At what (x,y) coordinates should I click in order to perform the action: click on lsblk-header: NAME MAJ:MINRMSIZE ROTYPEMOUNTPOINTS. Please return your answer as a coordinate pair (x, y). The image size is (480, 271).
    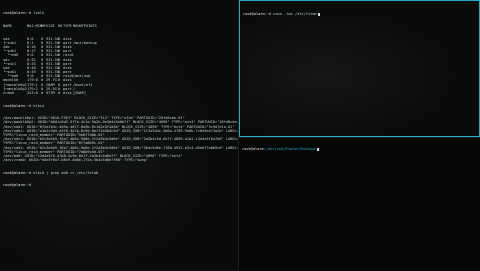
    Looking at the image, I should click on (119, 26).